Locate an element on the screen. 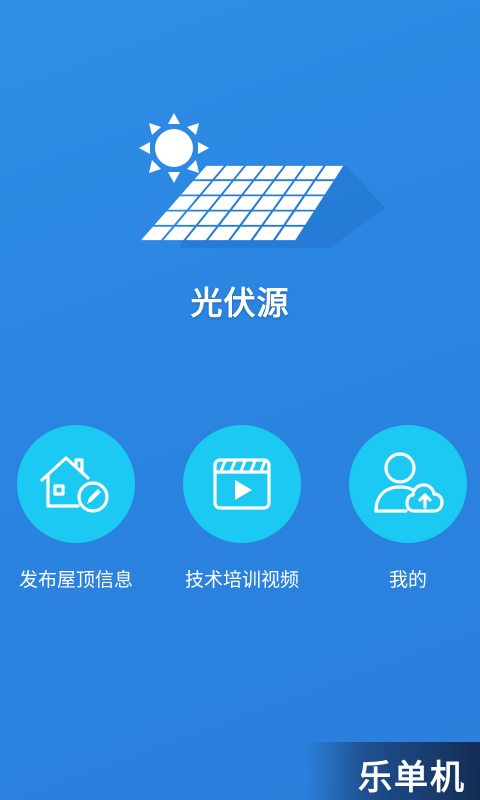 Image resolution: width=480 pixels, height=800 pixels. user-cloud-icon is located at coordinates (409, 482).